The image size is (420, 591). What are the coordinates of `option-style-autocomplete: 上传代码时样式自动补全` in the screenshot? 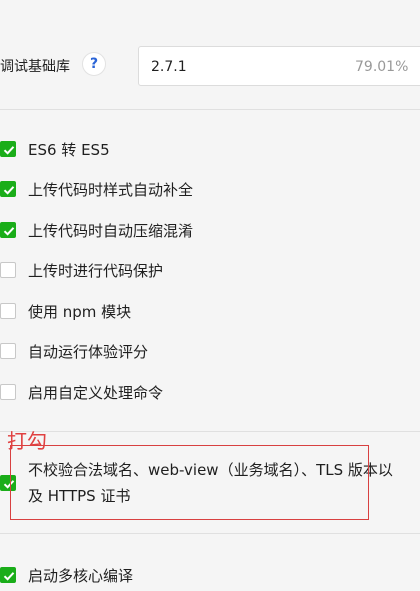 It's located at (210, 190).